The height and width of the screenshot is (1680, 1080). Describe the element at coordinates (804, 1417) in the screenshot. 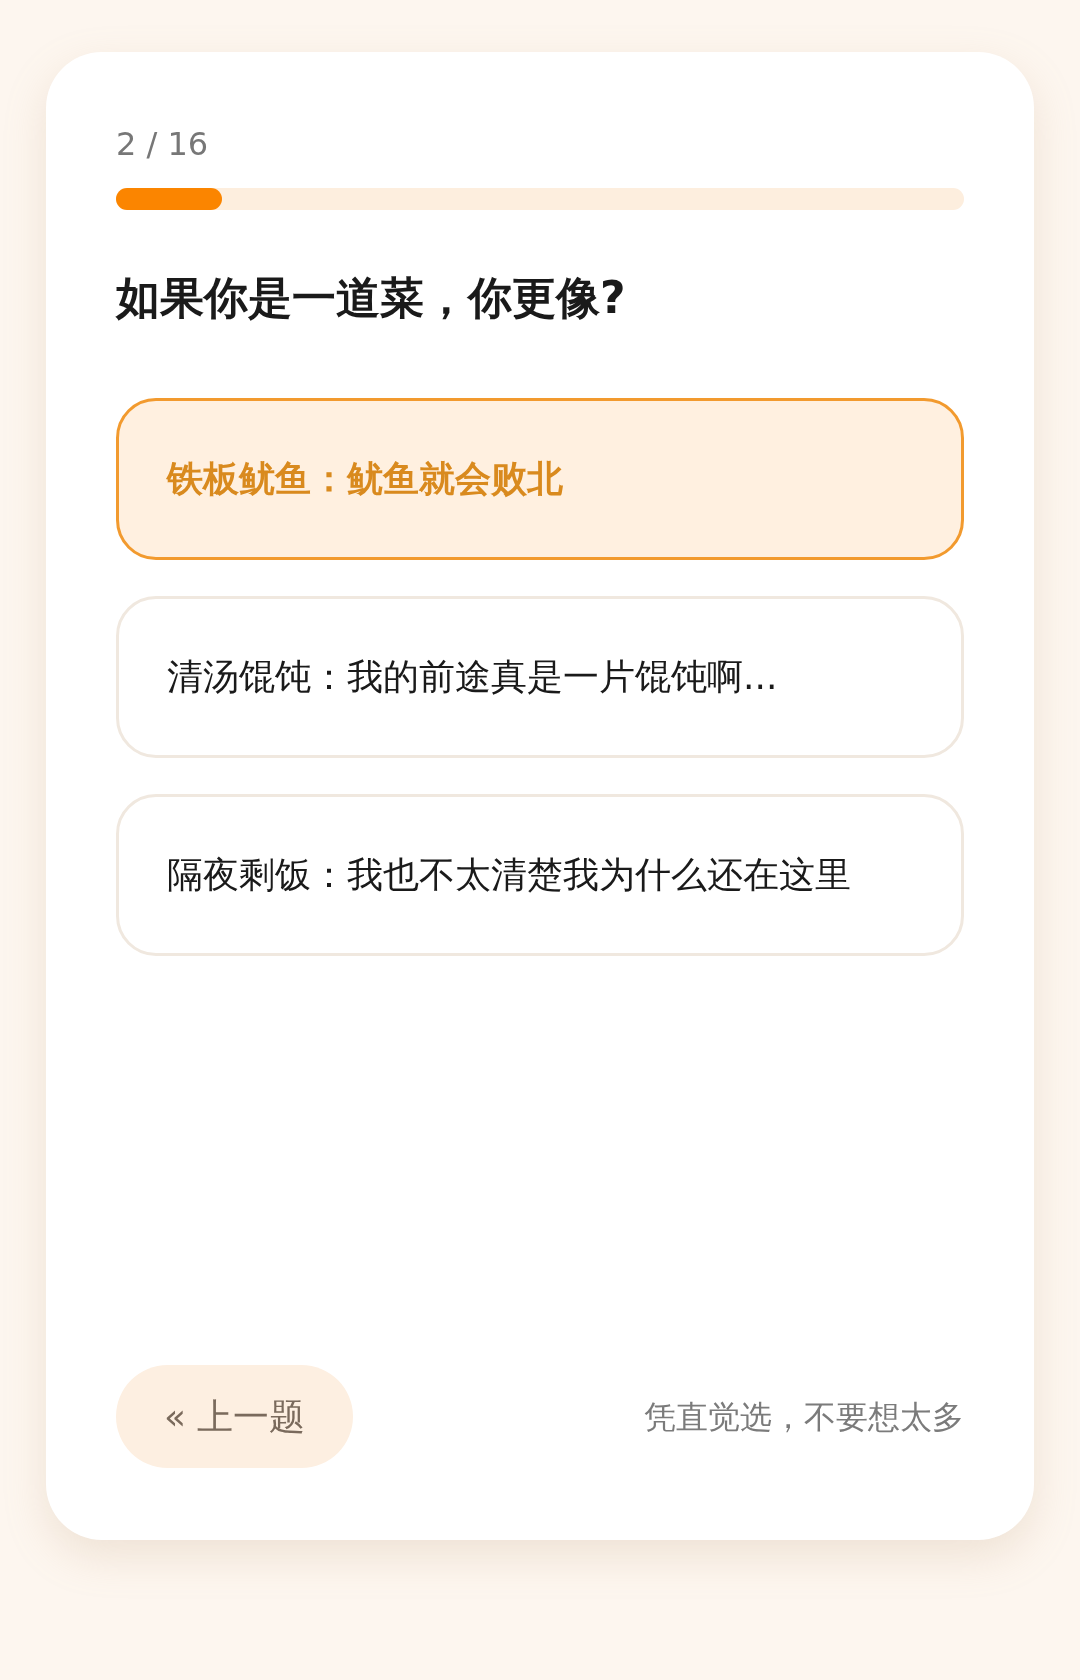

I see `hint-text: 凭直觉选，不要想太多` at that location.